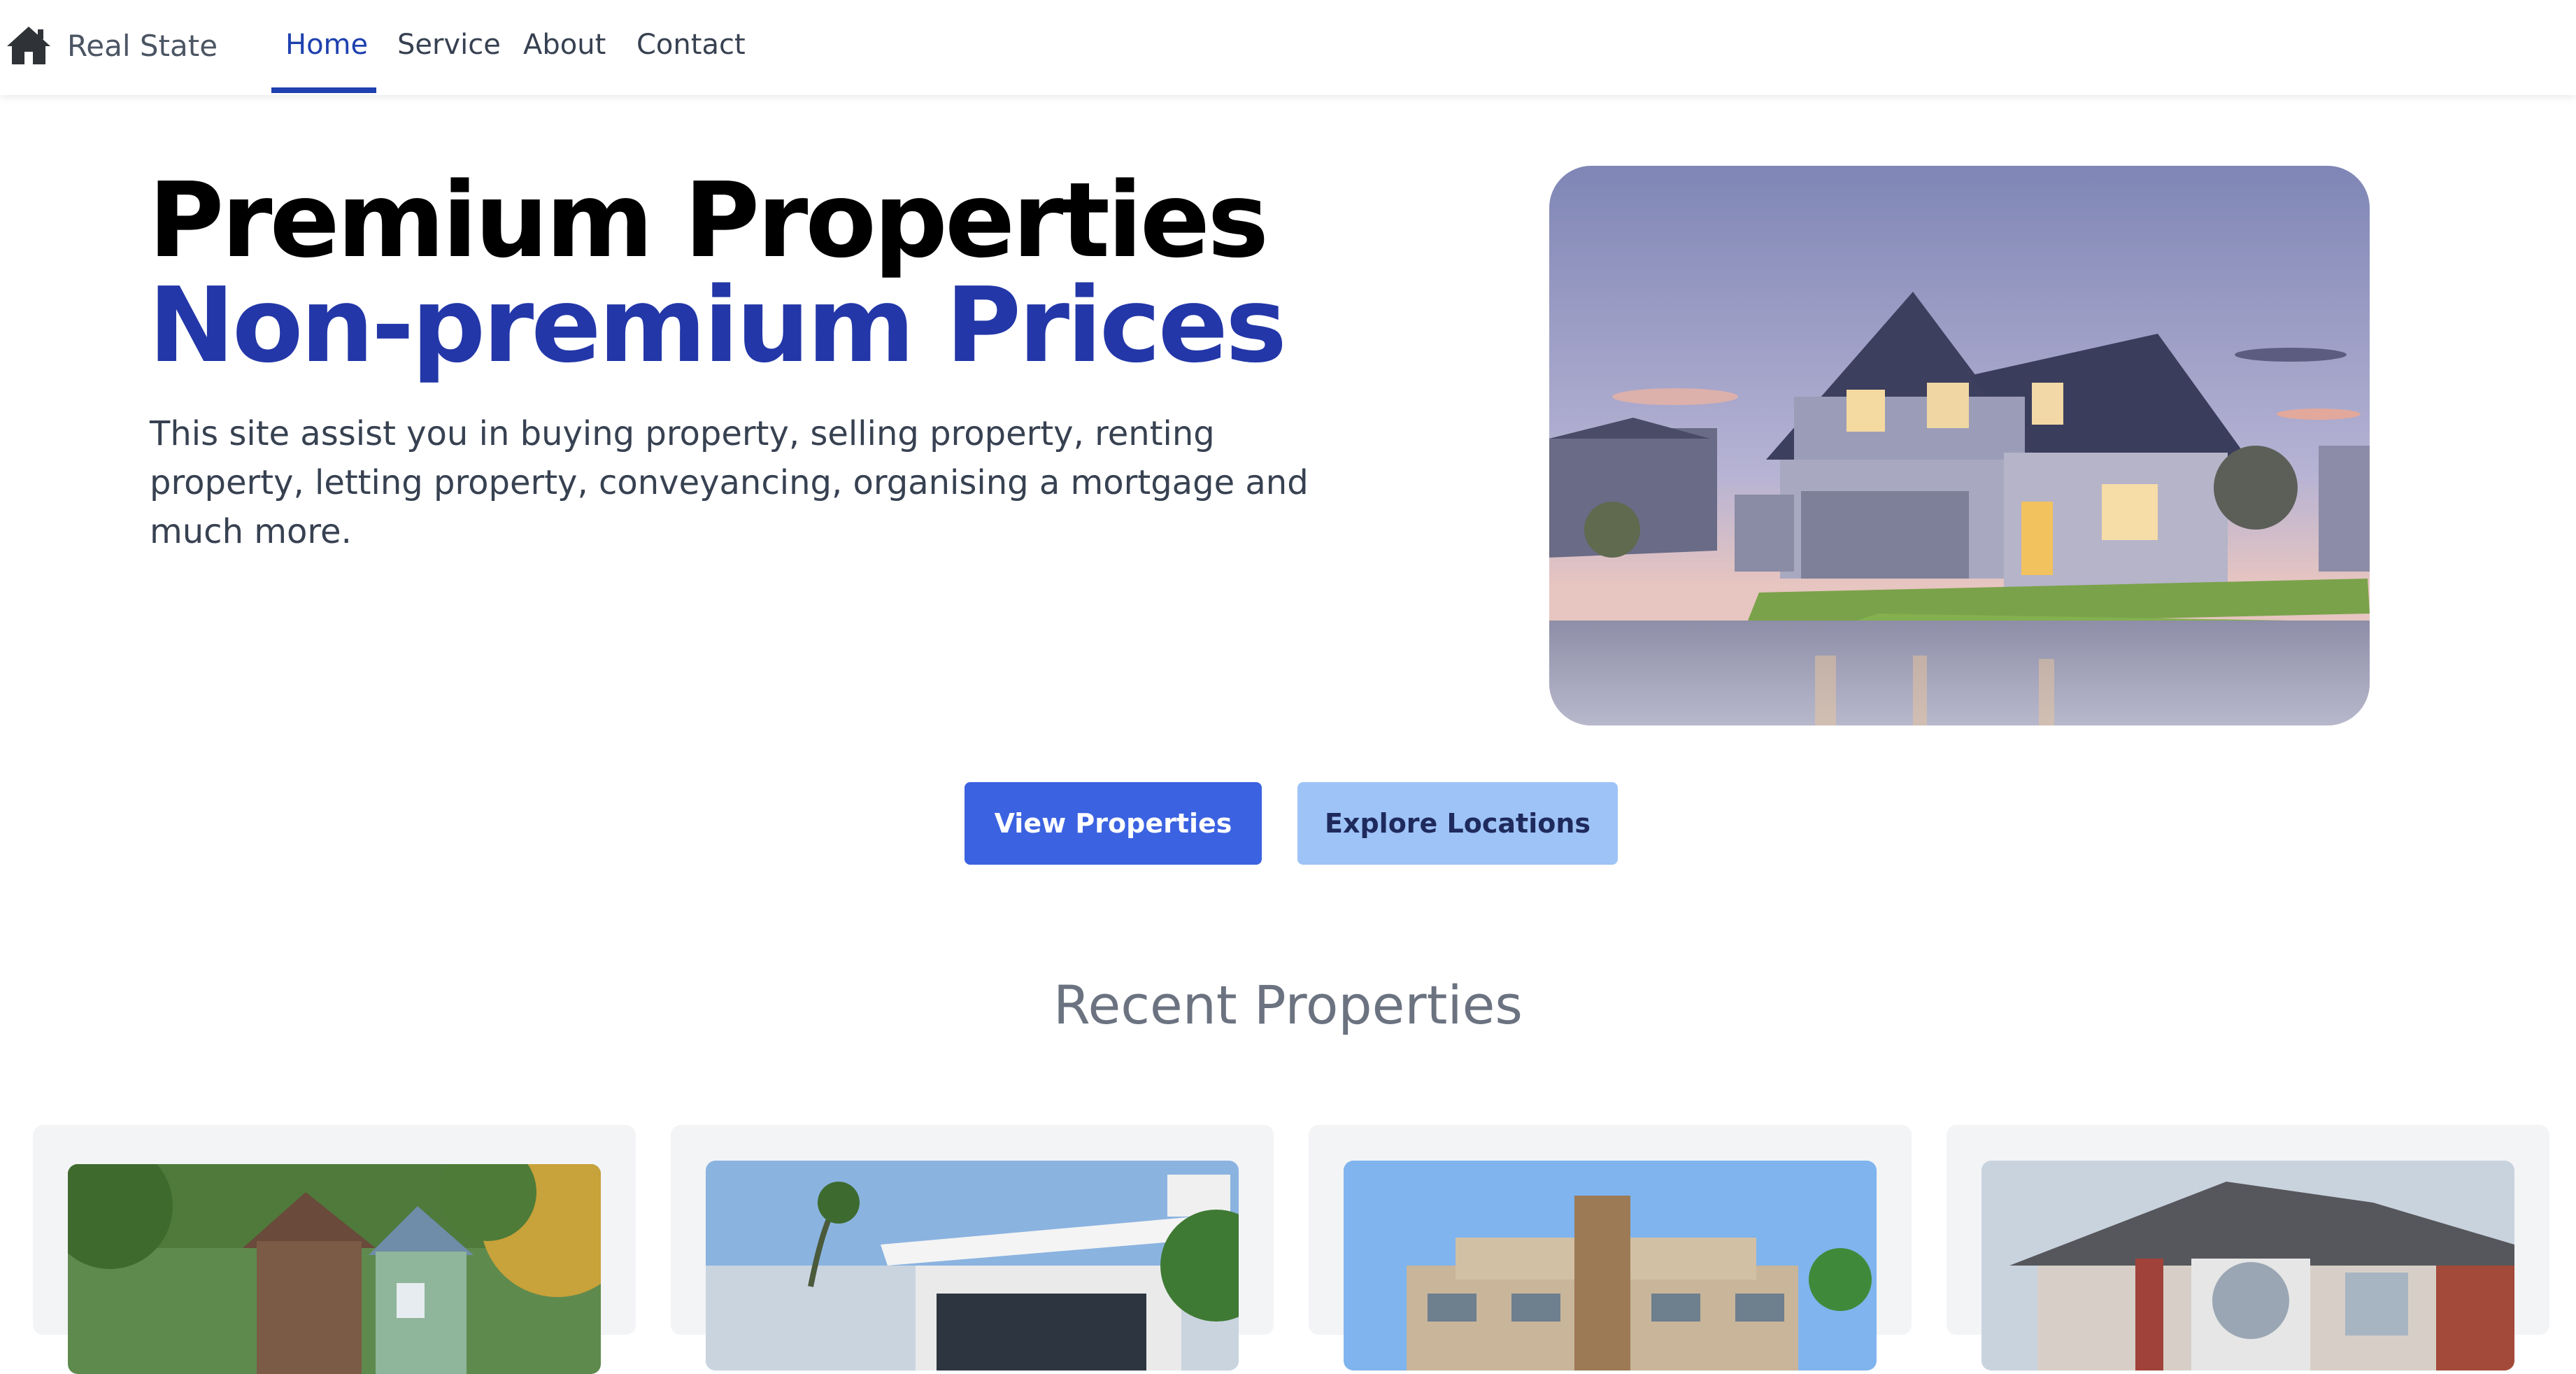 Image resolution: width=2576 pixels, height=1374 pixels. I want to click on recent-properties-heading: Recent Properties, so click(1288, 1005).